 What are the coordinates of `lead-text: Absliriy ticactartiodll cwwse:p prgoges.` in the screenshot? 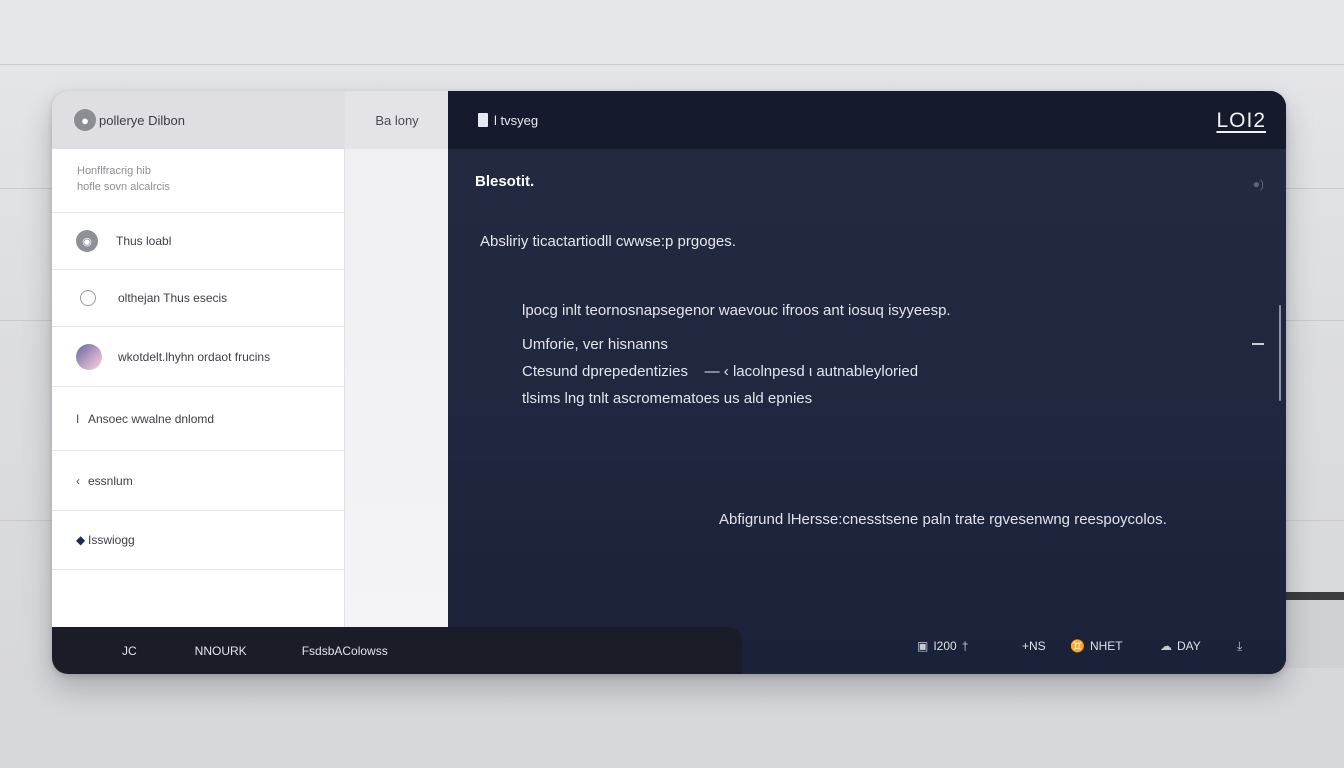 It's located at (608, 241).